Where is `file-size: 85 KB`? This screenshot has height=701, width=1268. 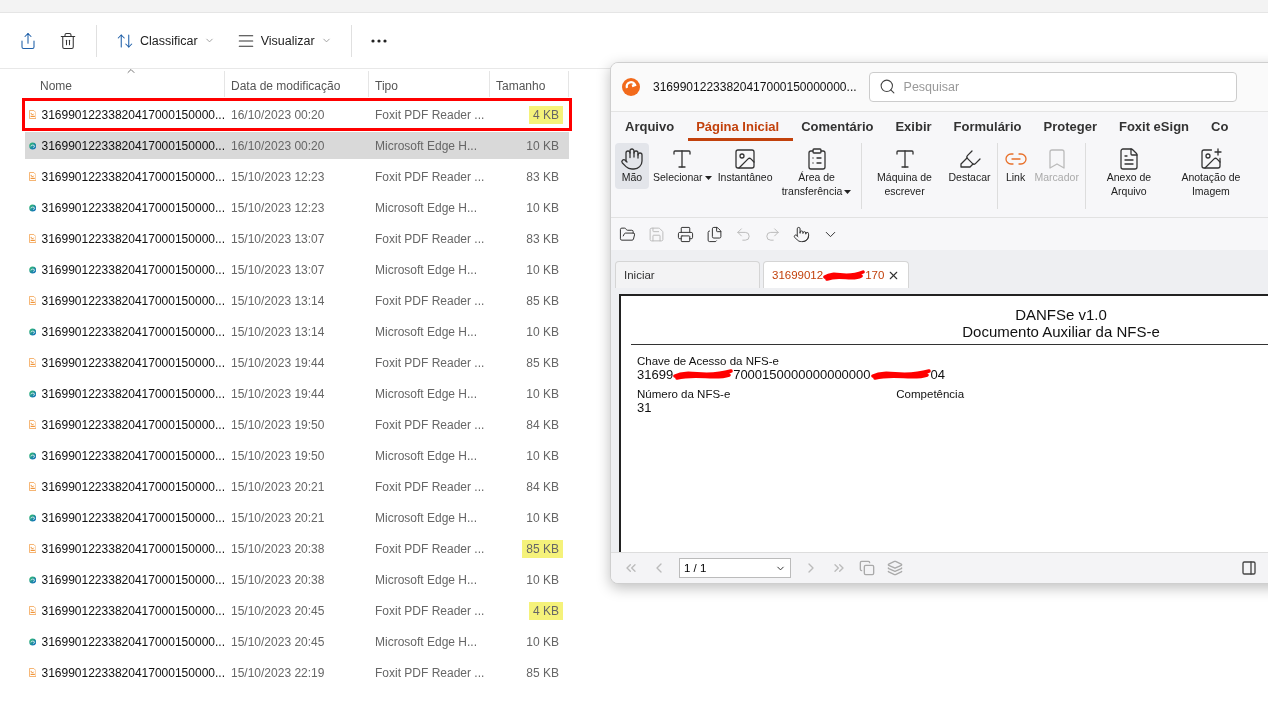
file-size: 85 KB is located at coordinates (542, 363).